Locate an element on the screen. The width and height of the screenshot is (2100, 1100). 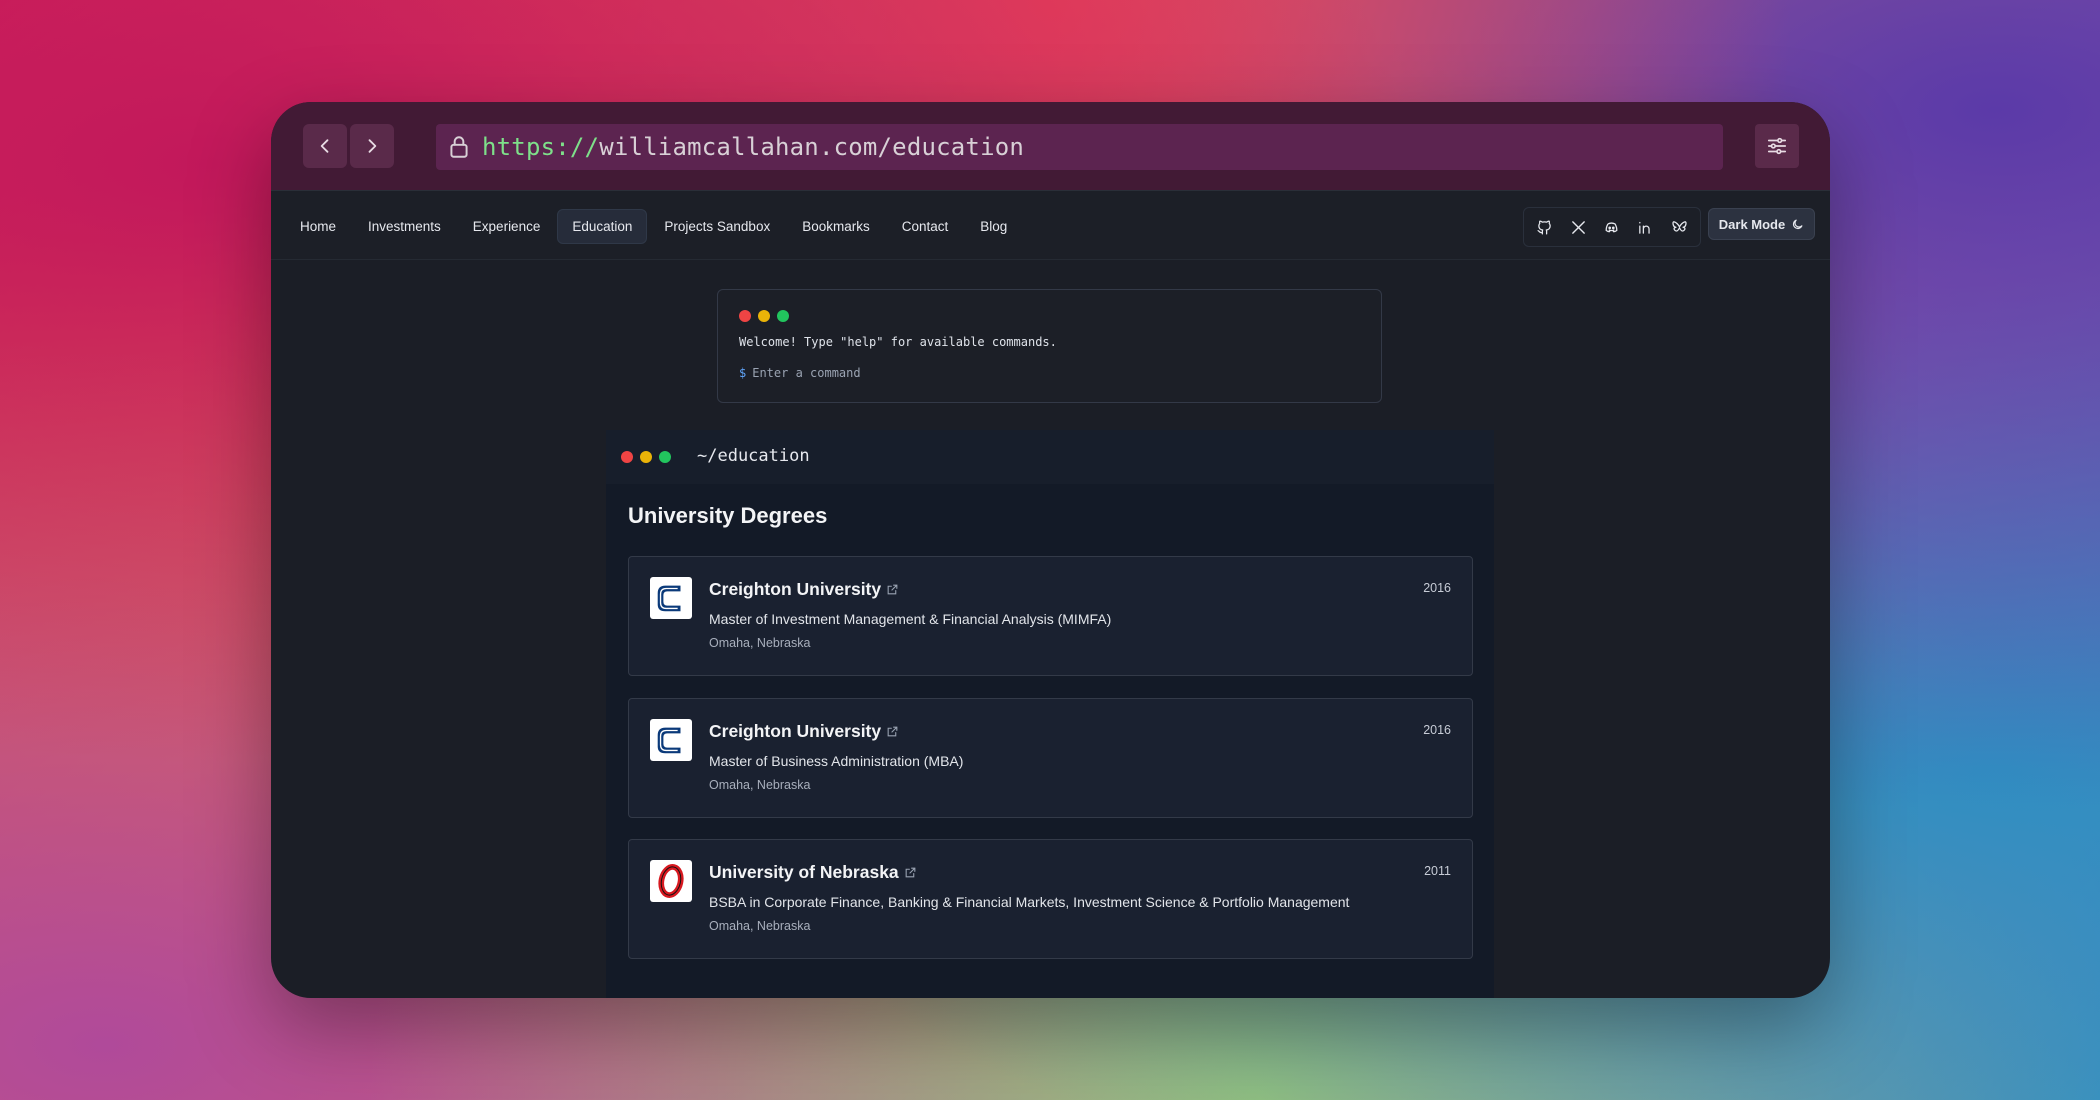
nav-projects-sandbox: Projects Sandbox is located at coordinates (717, 226).